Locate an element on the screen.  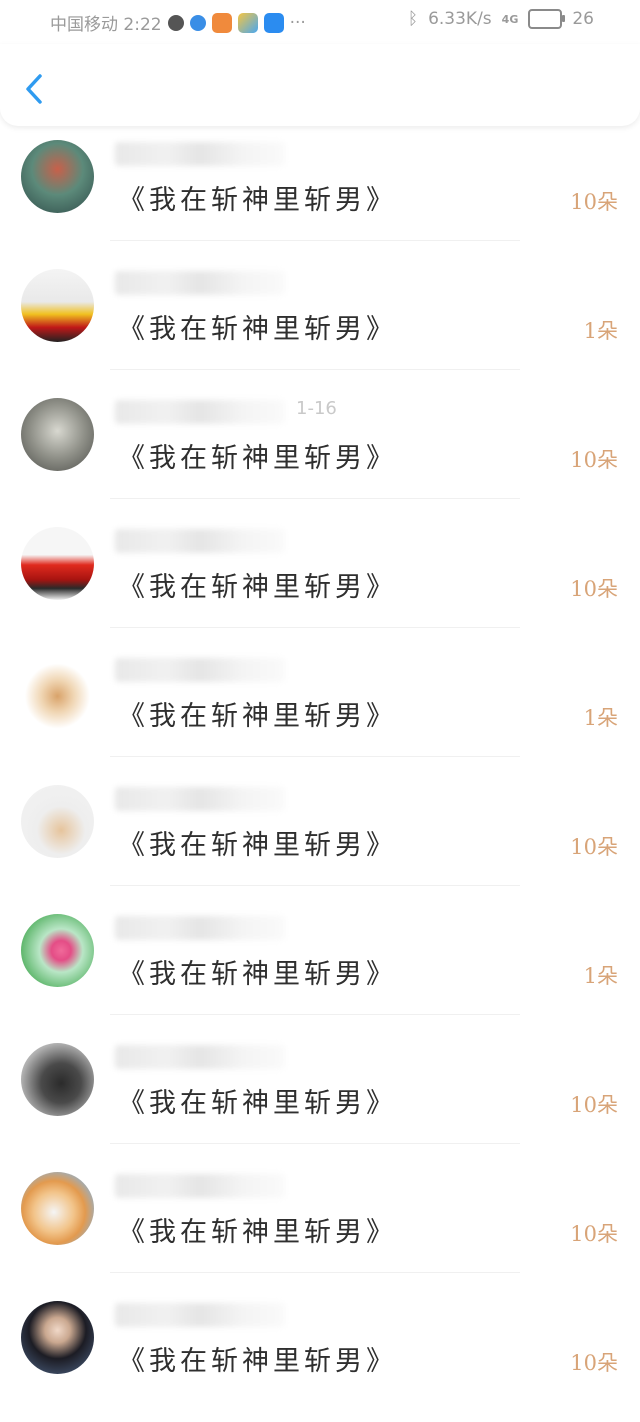
app-store-icon is located at coordinates (247, 22).